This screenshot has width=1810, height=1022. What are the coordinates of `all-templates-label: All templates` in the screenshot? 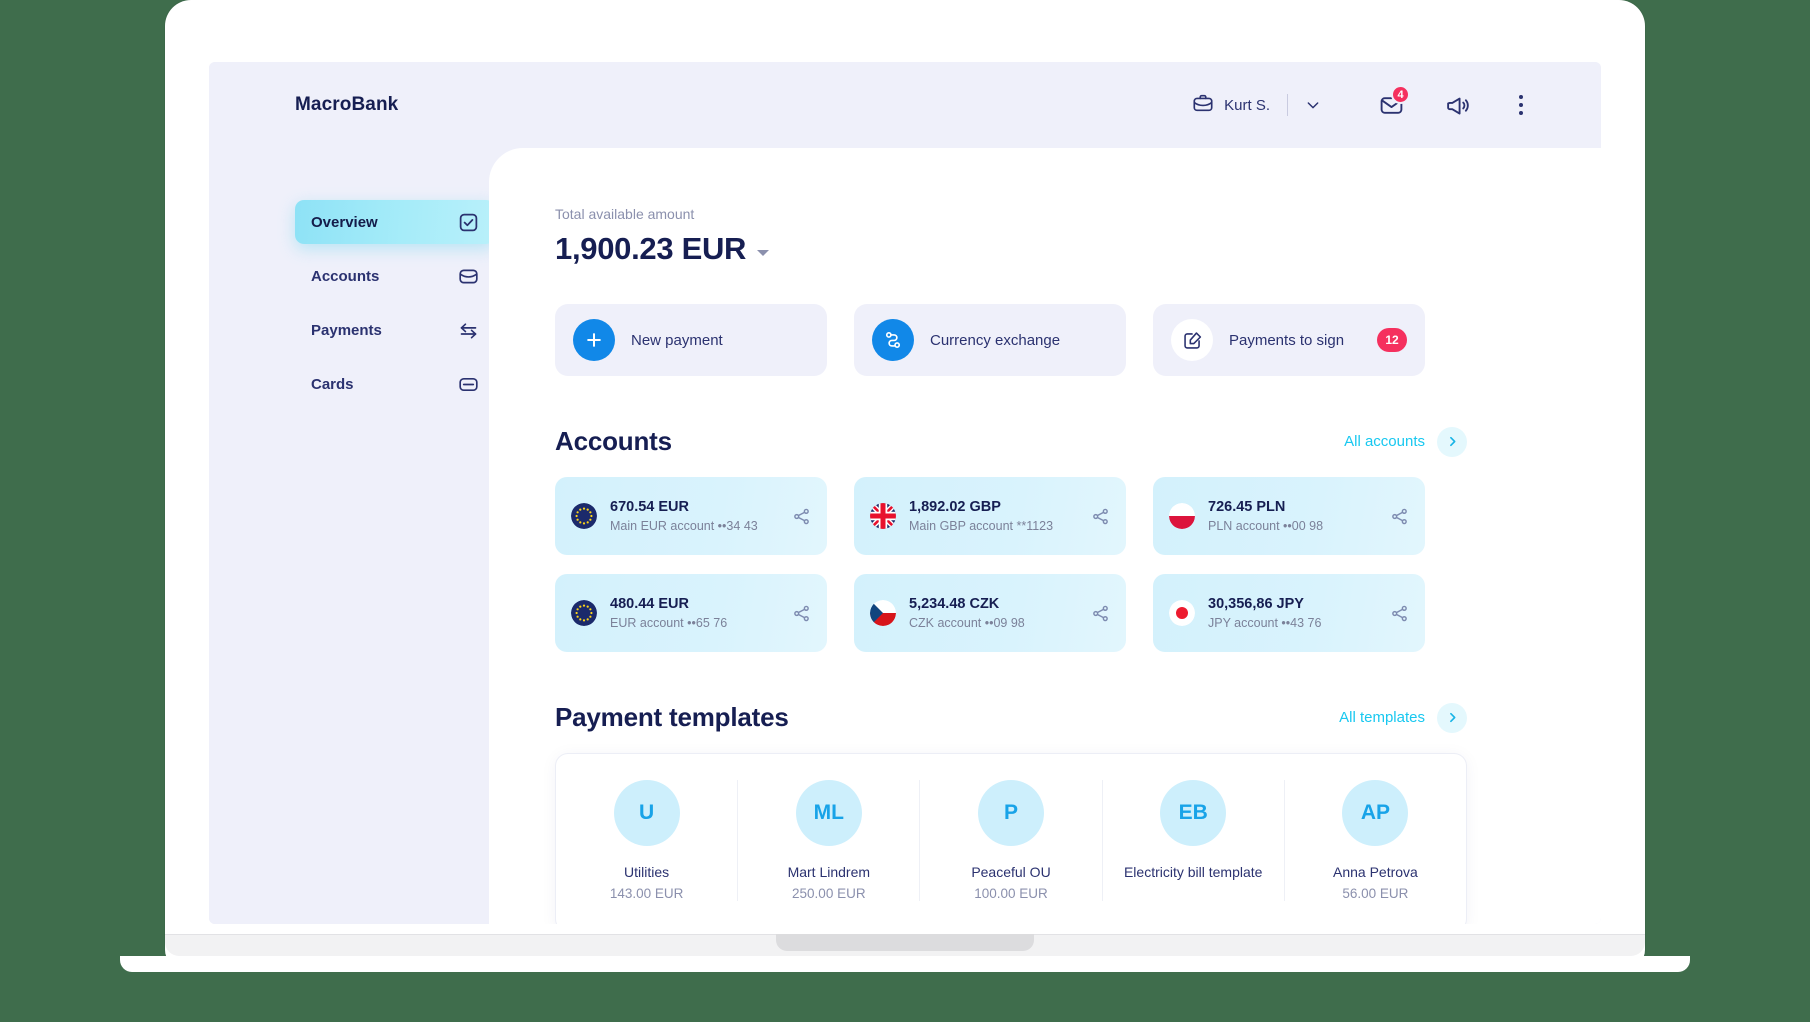 It's located at (1382, 717).